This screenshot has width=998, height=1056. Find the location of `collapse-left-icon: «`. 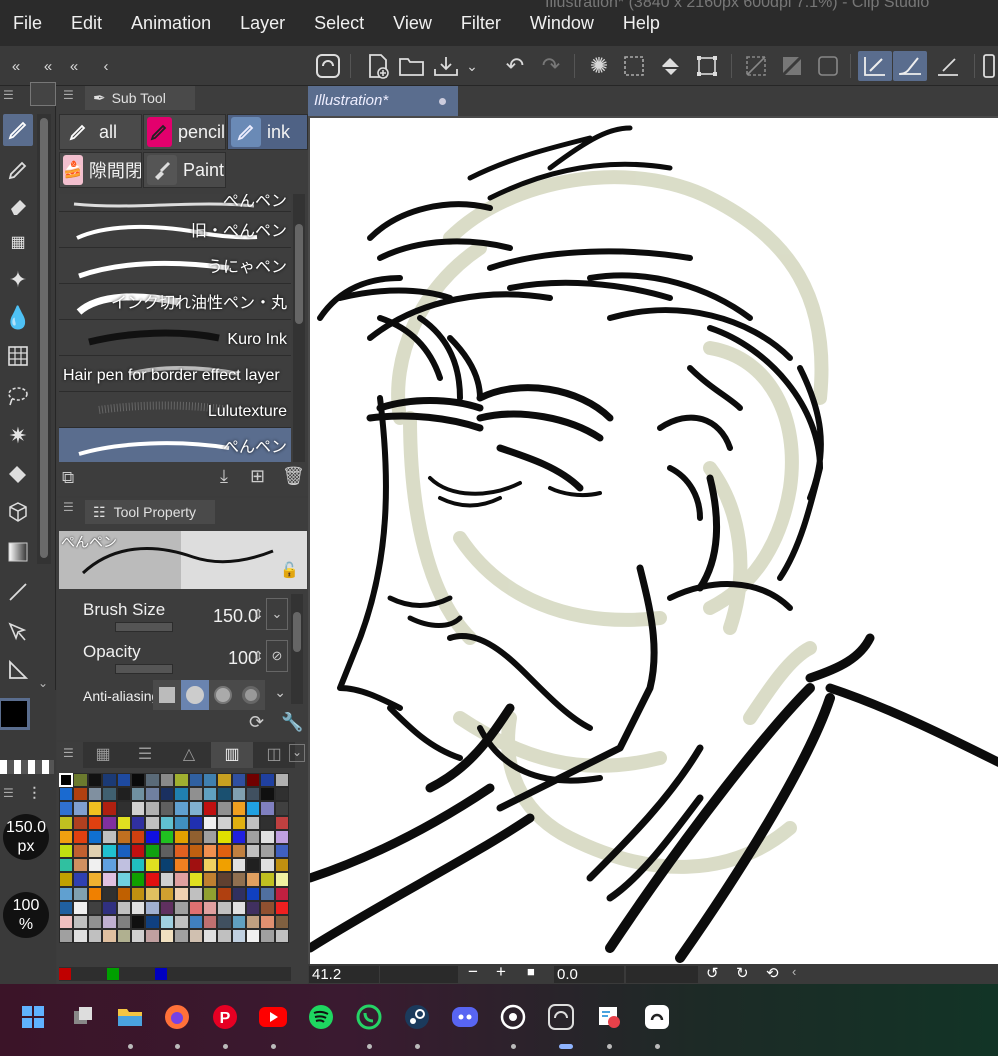

collapse-left-icon: « is located at coordinates (16, 66).